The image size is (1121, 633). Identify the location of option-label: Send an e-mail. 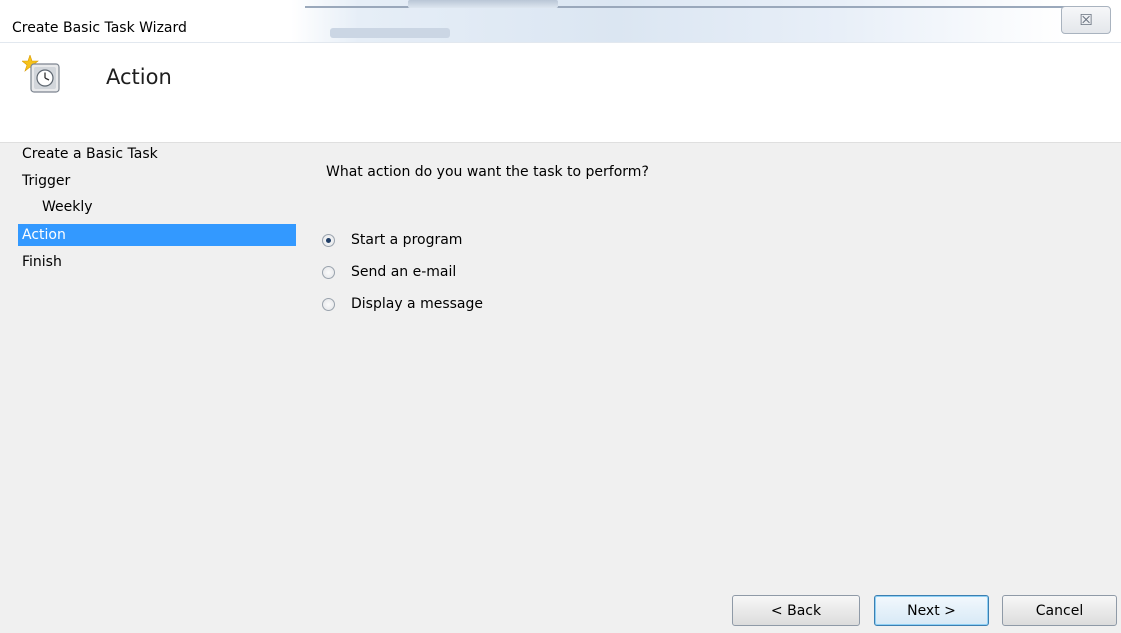
(404, 272).